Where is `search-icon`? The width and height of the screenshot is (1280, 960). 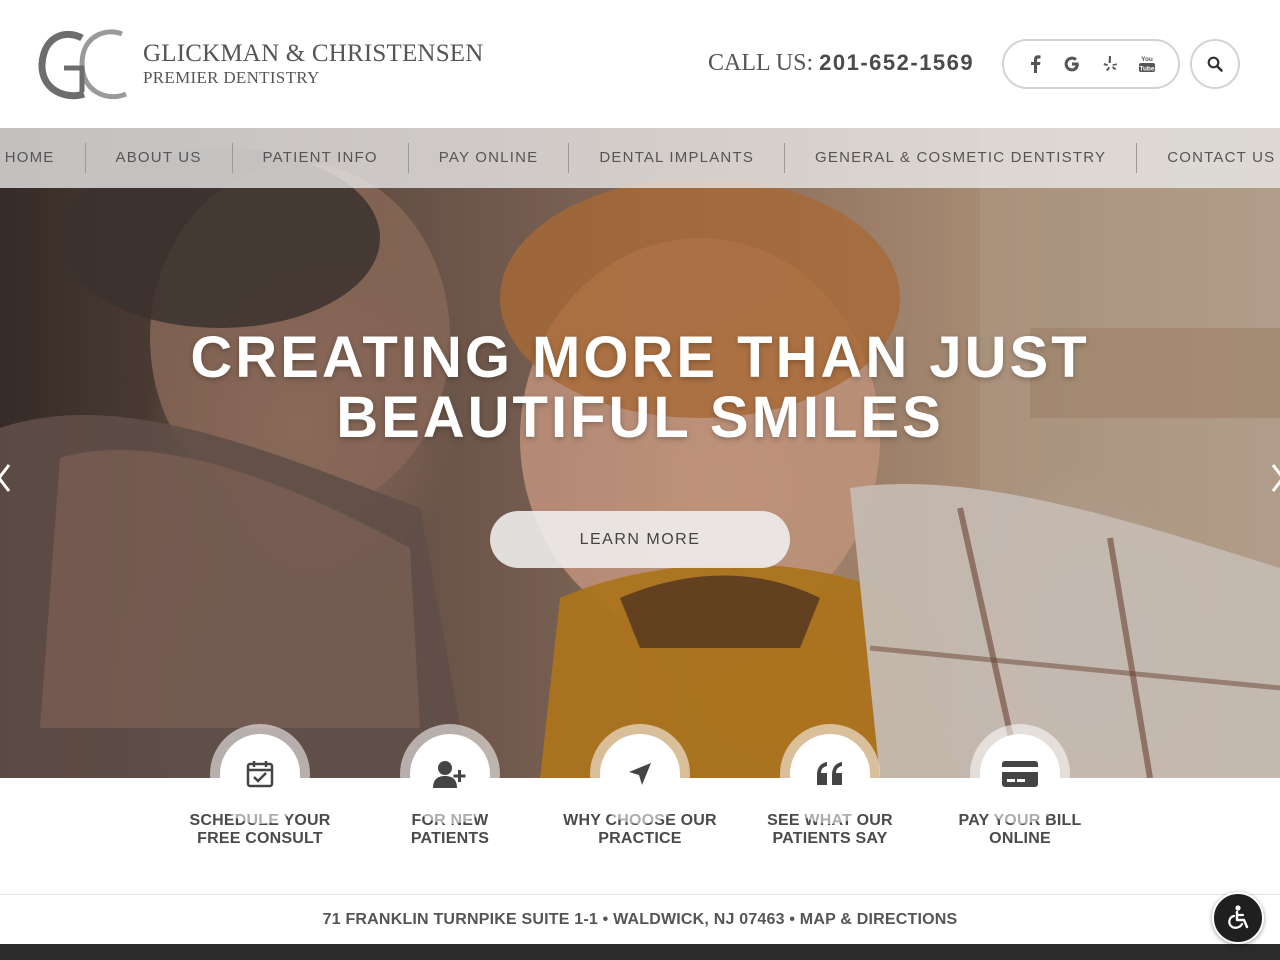 search-icon is located at coordinates (1215, 64).